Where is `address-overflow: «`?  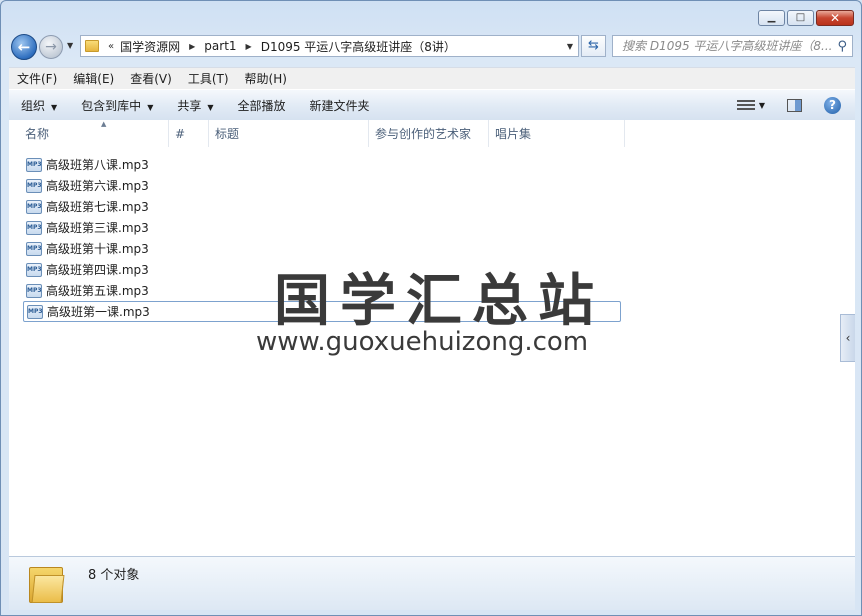 address-overflow: « is located at coordinates (111, 46).